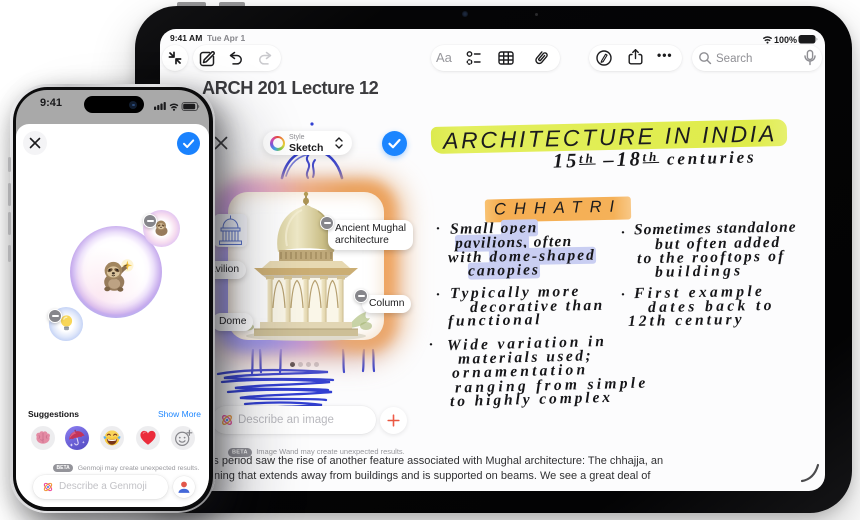 This screenshot has height=520, width=860. What do you see at coordinates (785, 40) in the screenshot?
I see `svg-text: 100%` at bounding box center [785, 40].